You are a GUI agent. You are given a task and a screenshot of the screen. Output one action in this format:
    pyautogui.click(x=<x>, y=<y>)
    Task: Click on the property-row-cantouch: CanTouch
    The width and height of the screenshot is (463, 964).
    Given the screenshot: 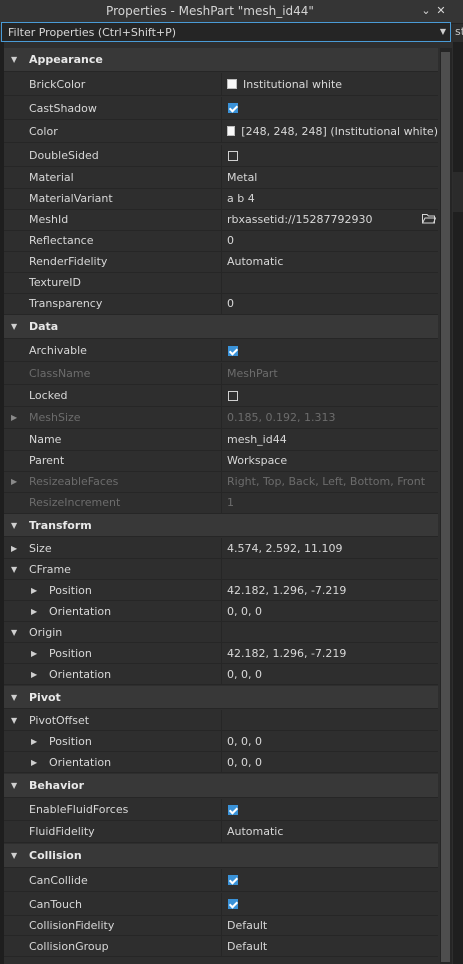 What is the action you would take?
    pyautogui.click(x=221, y=904)
    